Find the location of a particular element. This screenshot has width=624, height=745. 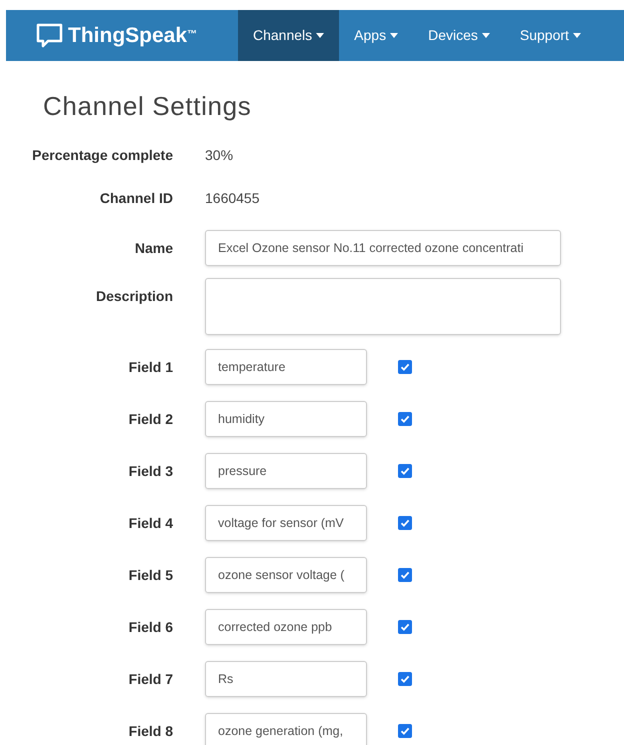

field-label: Field 4 is located at coordinates (151, 523).